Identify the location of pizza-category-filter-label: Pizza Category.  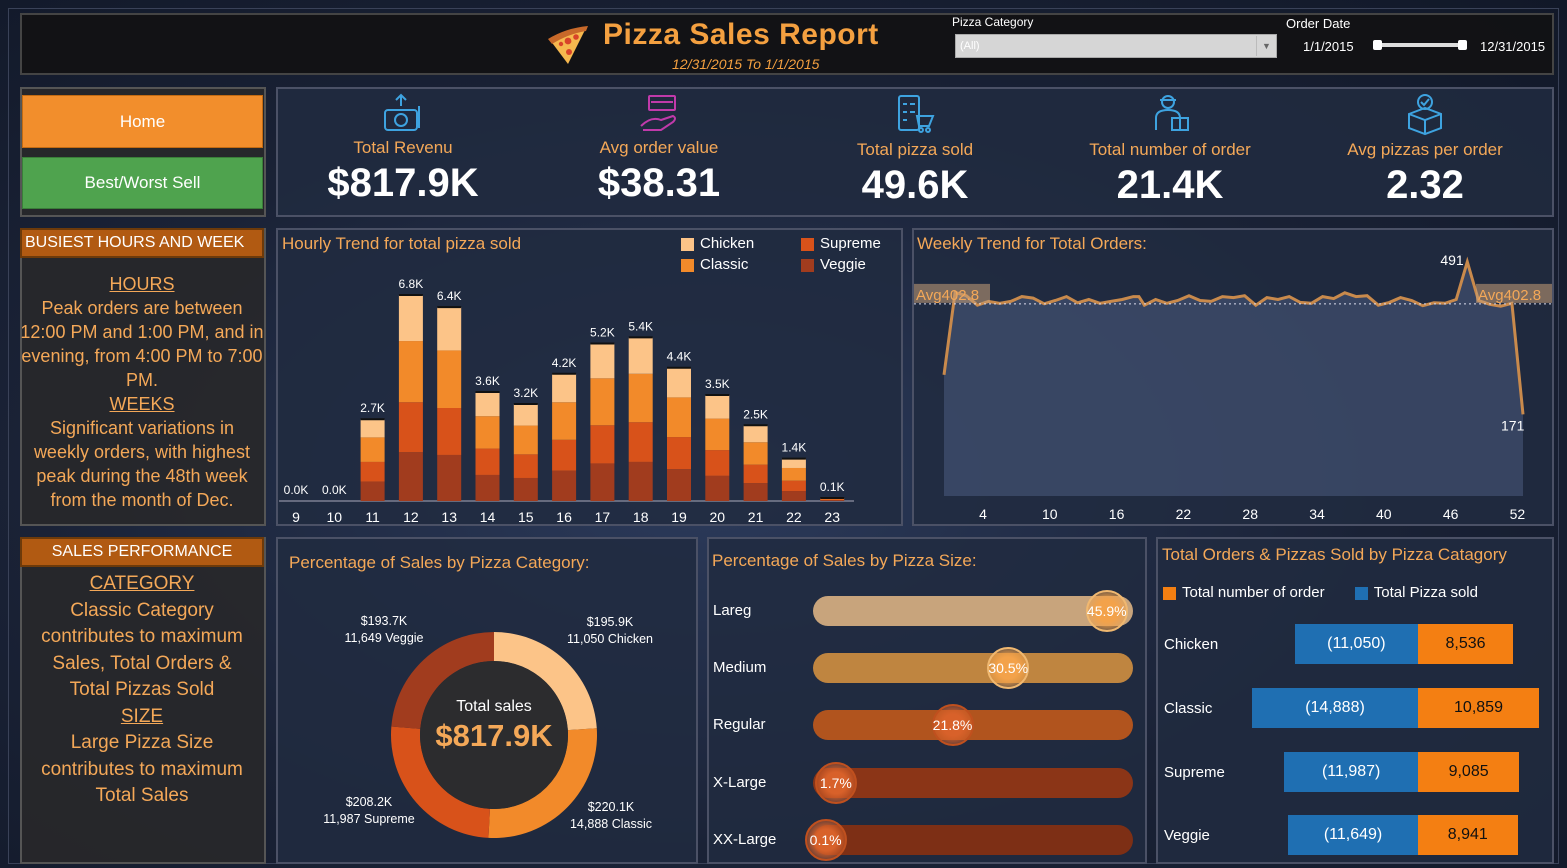
(993, 22).